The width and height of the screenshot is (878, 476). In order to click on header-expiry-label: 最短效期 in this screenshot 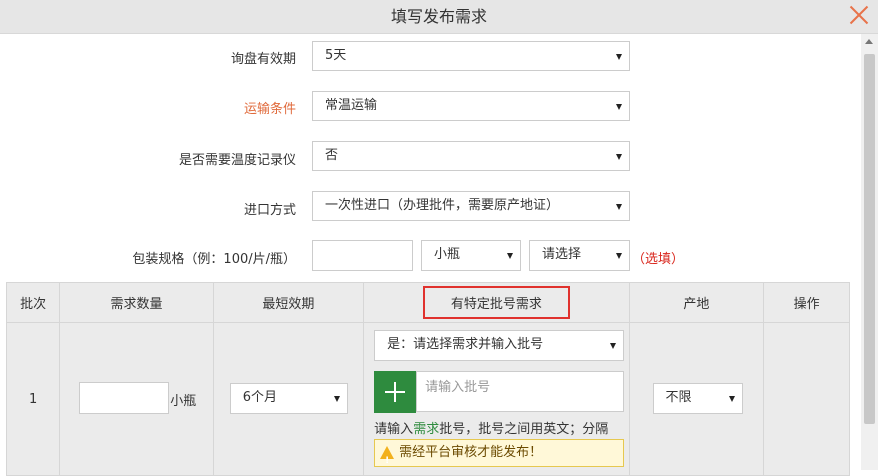, I will do `click(288, 304)`.